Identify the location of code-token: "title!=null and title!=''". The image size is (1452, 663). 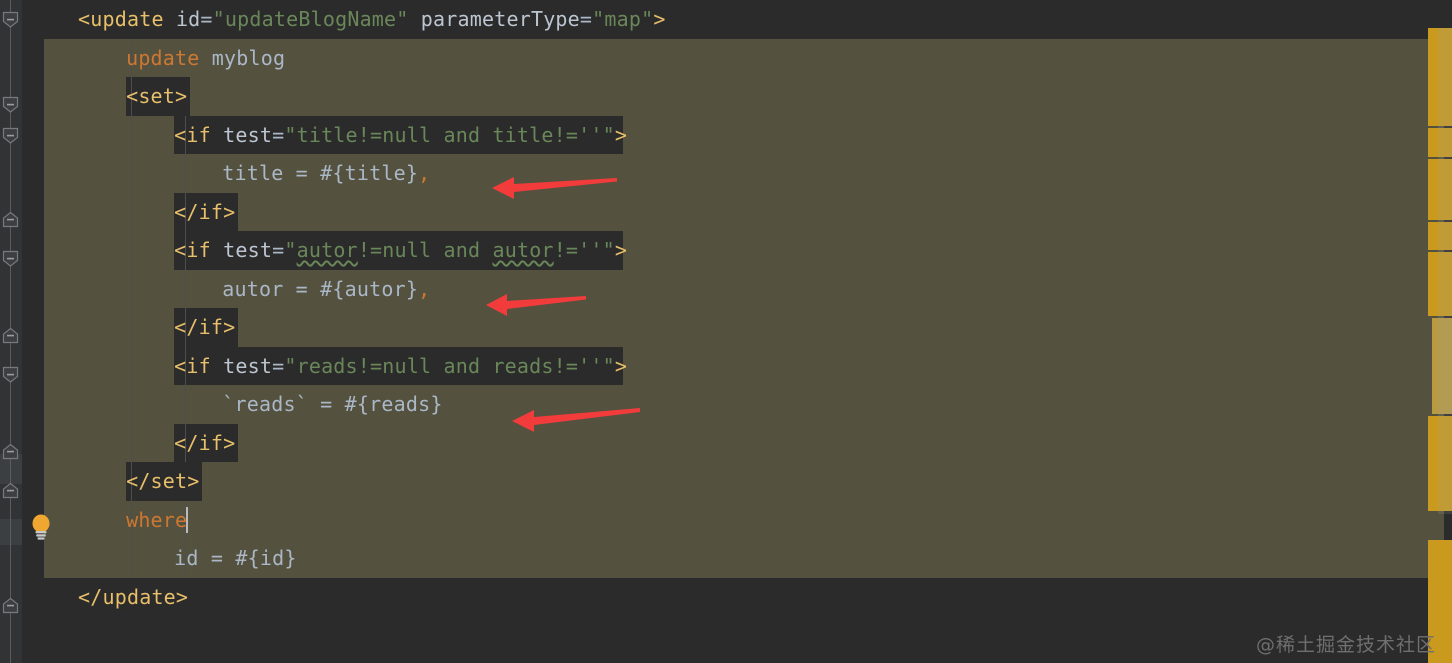
(449, 134).